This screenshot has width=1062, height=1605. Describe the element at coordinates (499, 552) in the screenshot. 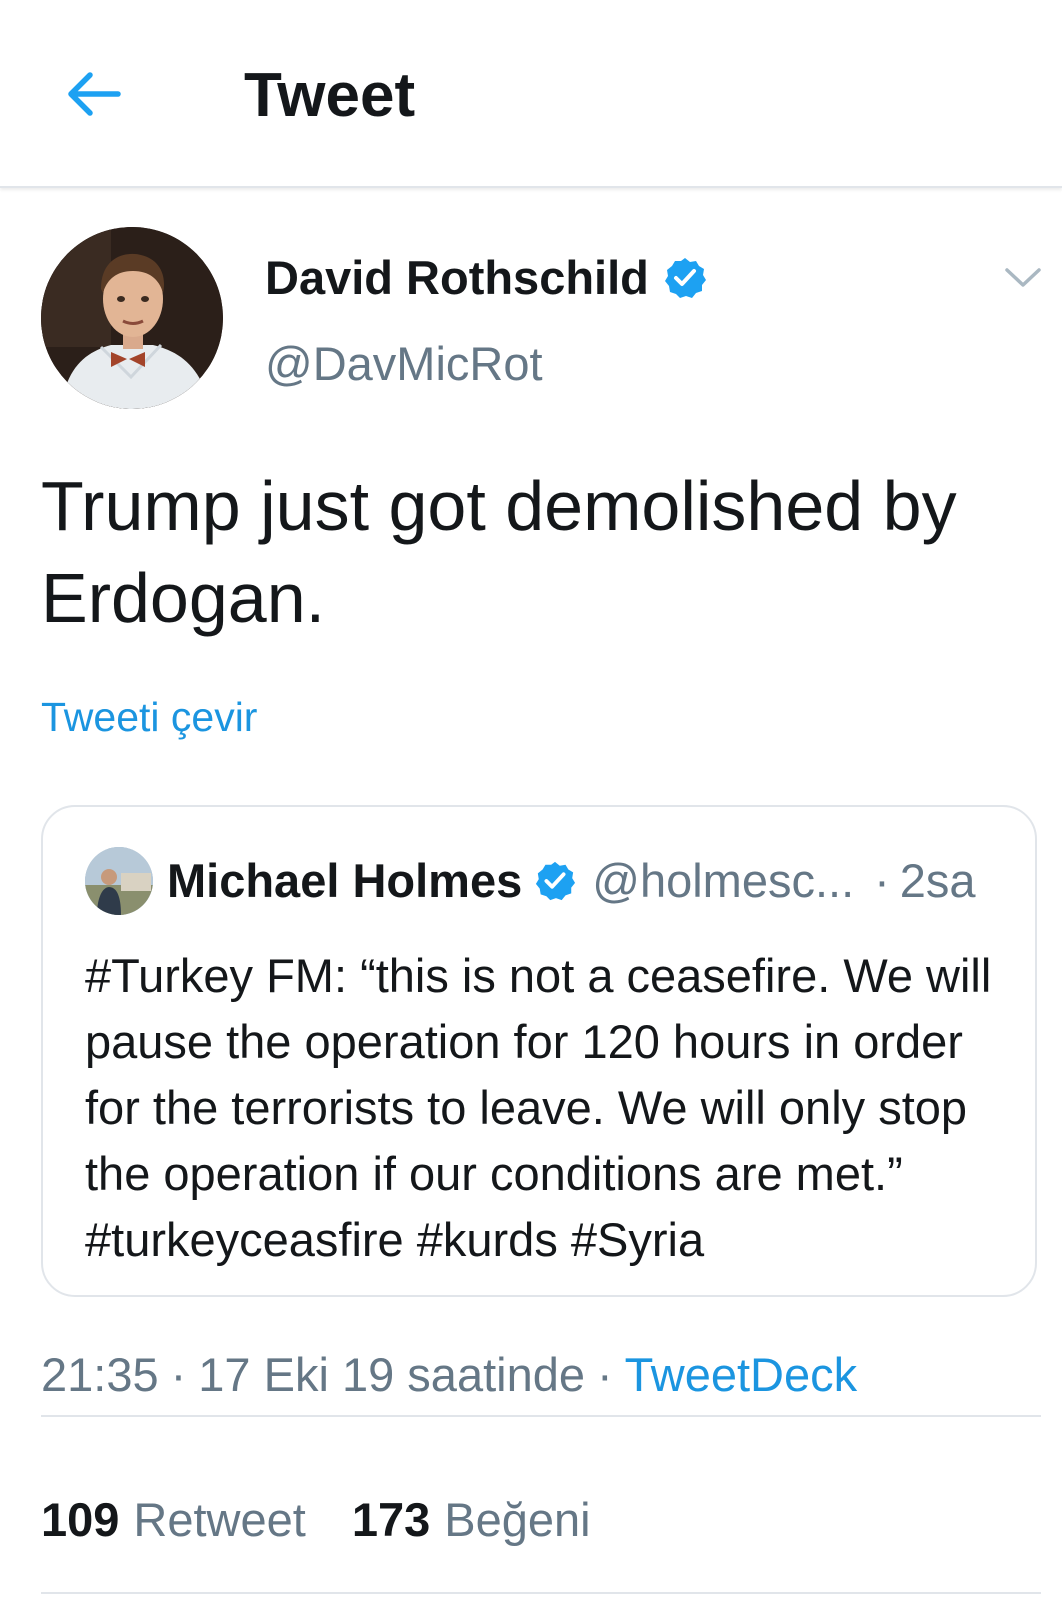

I see `tweet-text: Trump just got demolished by Erdogan.` at that location.